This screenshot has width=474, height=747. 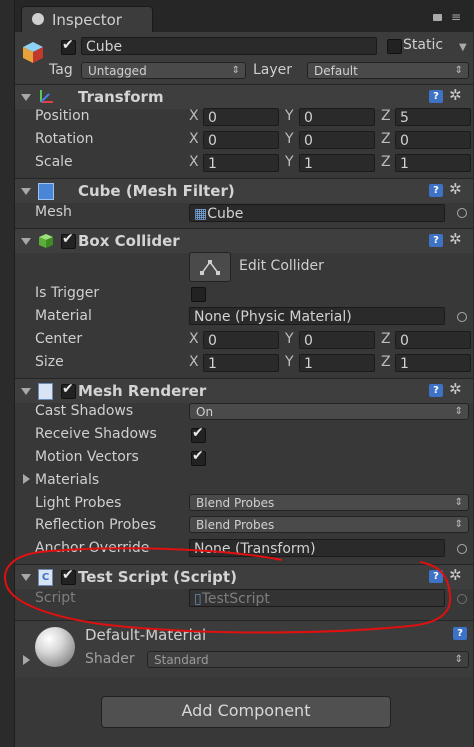 I want to click on tab-inspector: Inspector, so click(x=87, y=19).